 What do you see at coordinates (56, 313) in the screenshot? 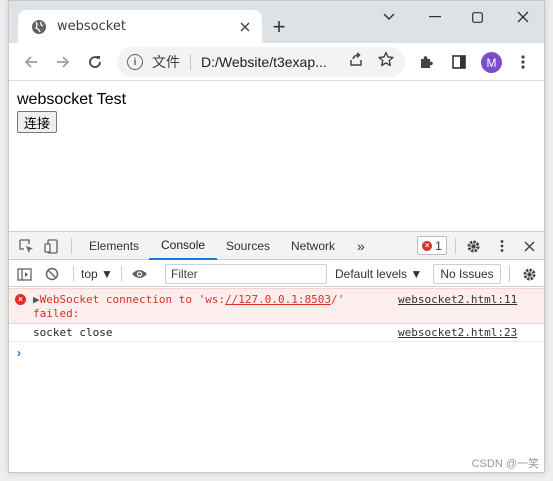
I see `error-text-line2: failed:` at bounding box center [56, 313].